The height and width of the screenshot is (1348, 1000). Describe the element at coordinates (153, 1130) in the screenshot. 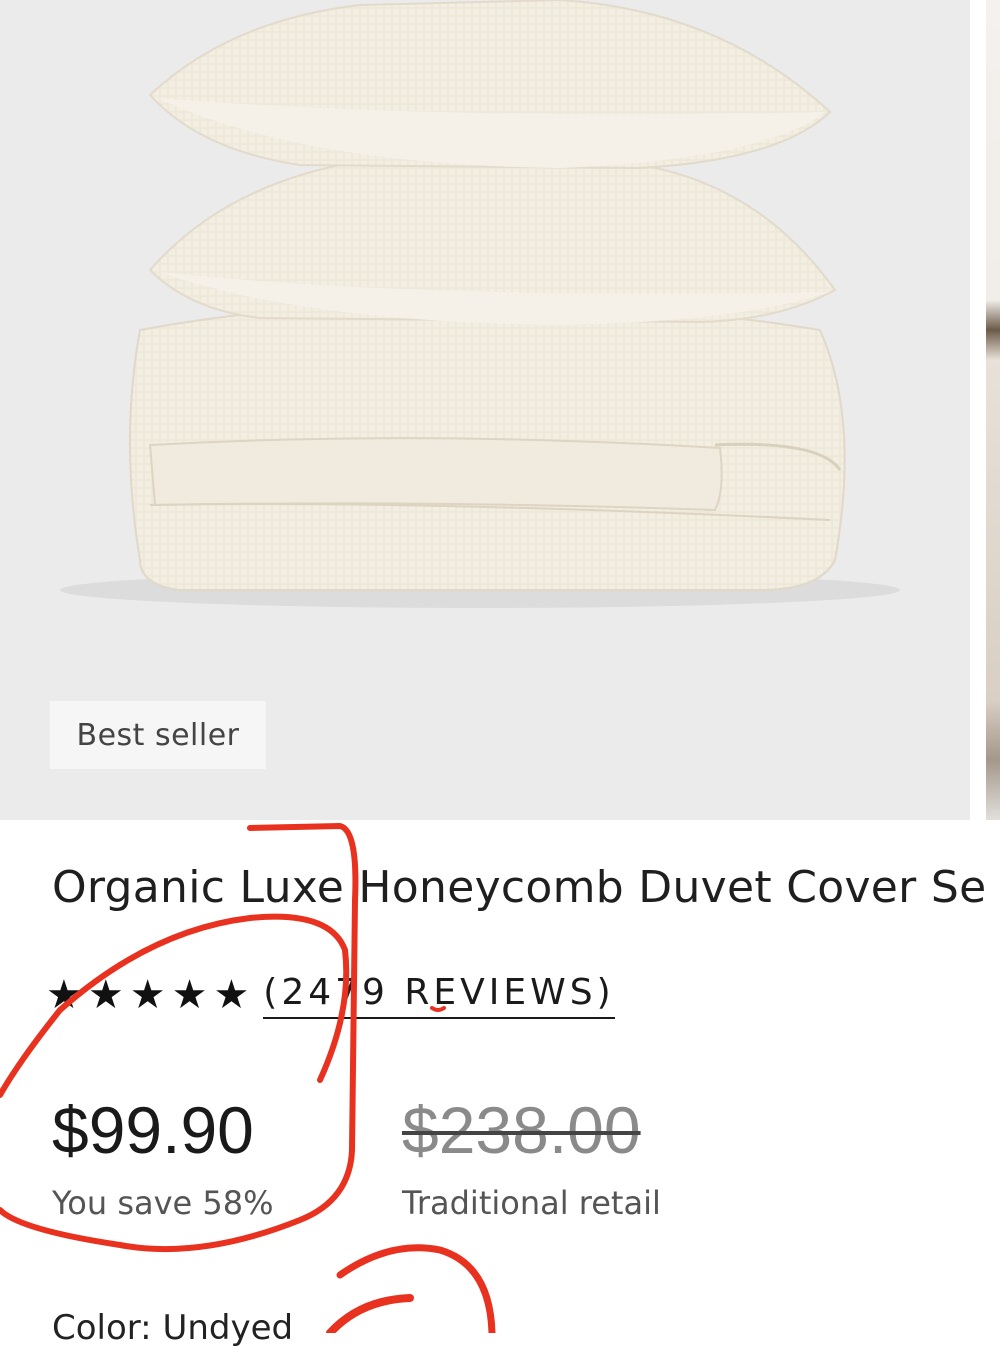

I see `sale-price: $99.90` at that location.